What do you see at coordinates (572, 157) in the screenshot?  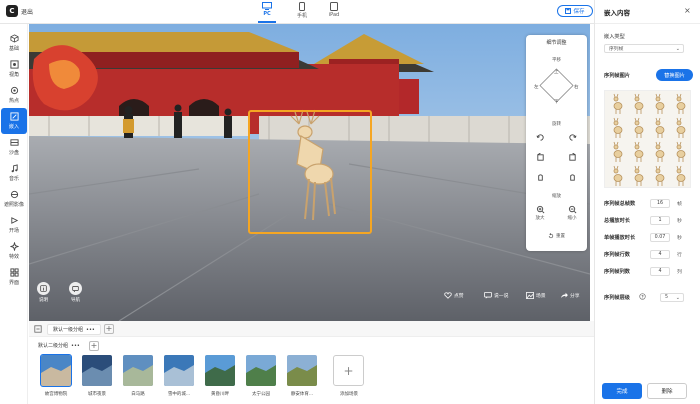 I see `rotate-x-right-icon` at bounding box center [572, 157].